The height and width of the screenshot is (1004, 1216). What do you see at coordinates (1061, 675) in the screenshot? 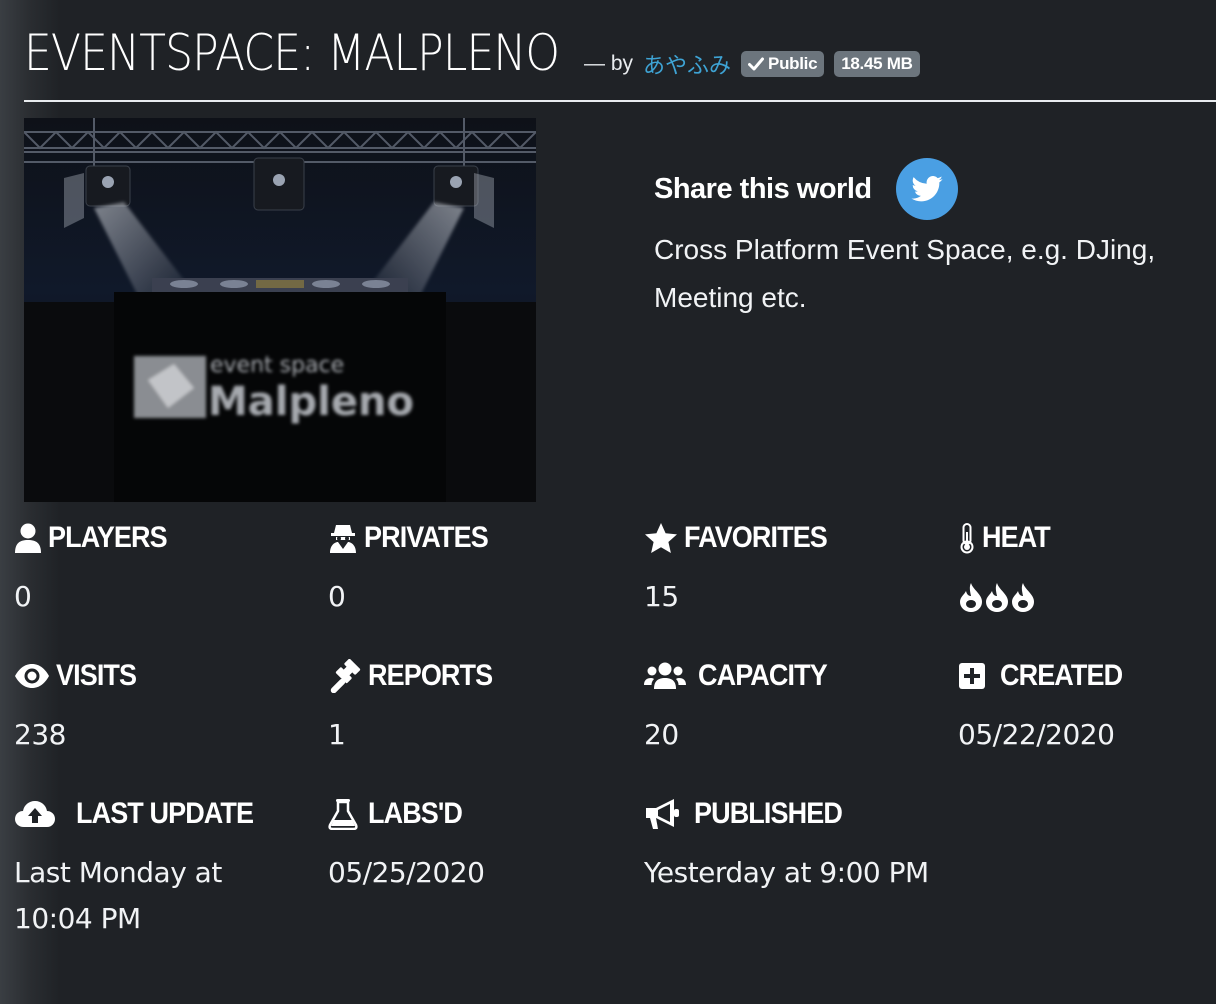
I see `stat-created-label: CREATED` at bounding box center [1061, 675].